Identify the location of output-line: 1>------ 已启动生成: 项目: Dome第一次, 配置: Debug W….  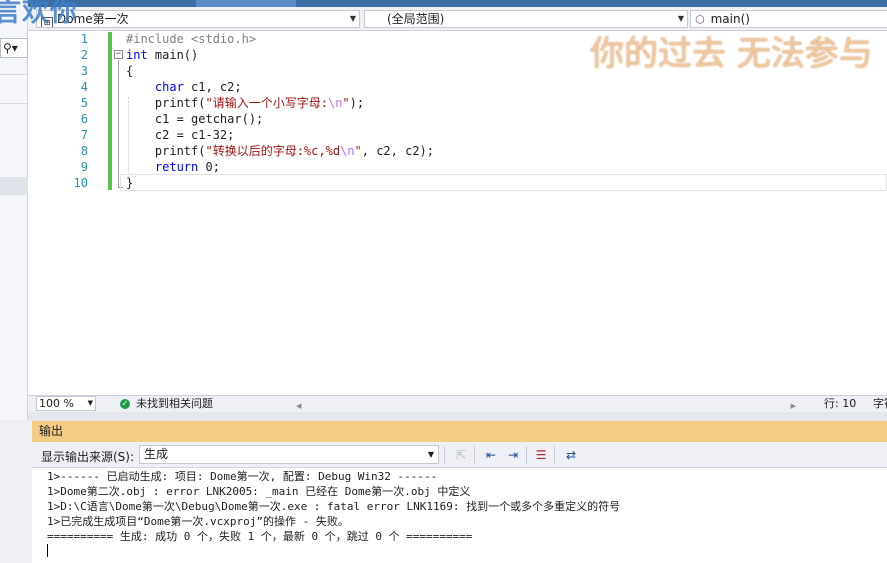
(242, 476).